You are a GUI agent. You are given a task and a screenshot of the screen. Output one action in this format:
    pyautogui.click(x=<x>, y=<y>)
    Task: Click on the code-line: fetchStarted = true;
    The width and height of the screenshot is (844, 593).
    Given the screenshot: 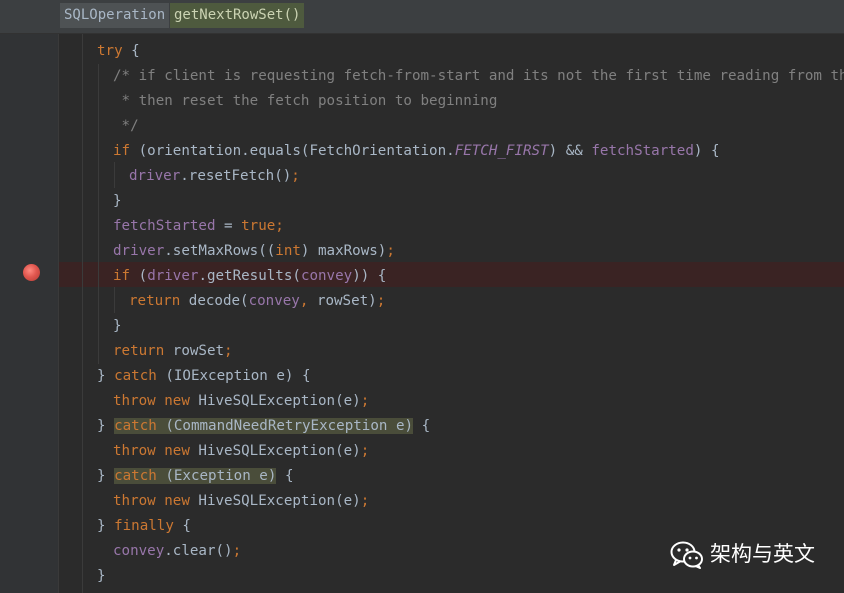 What is the action you would take?
    pyautogui.click(x=198, y=226)
    